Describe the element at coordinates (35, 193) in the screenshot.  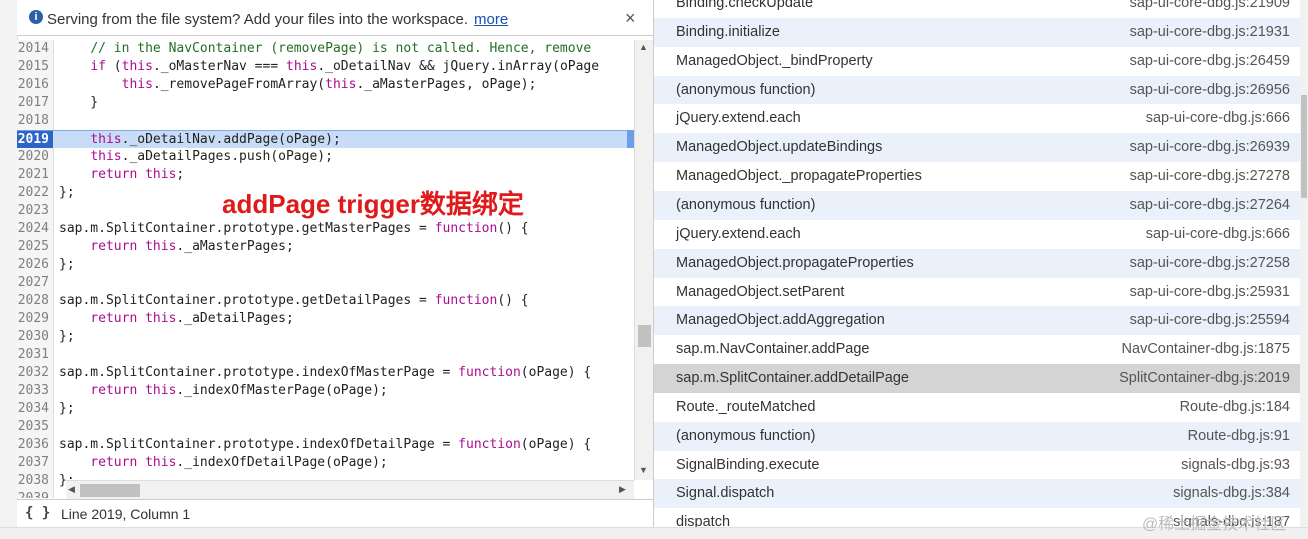
I see `line-number: 2022` at that location.